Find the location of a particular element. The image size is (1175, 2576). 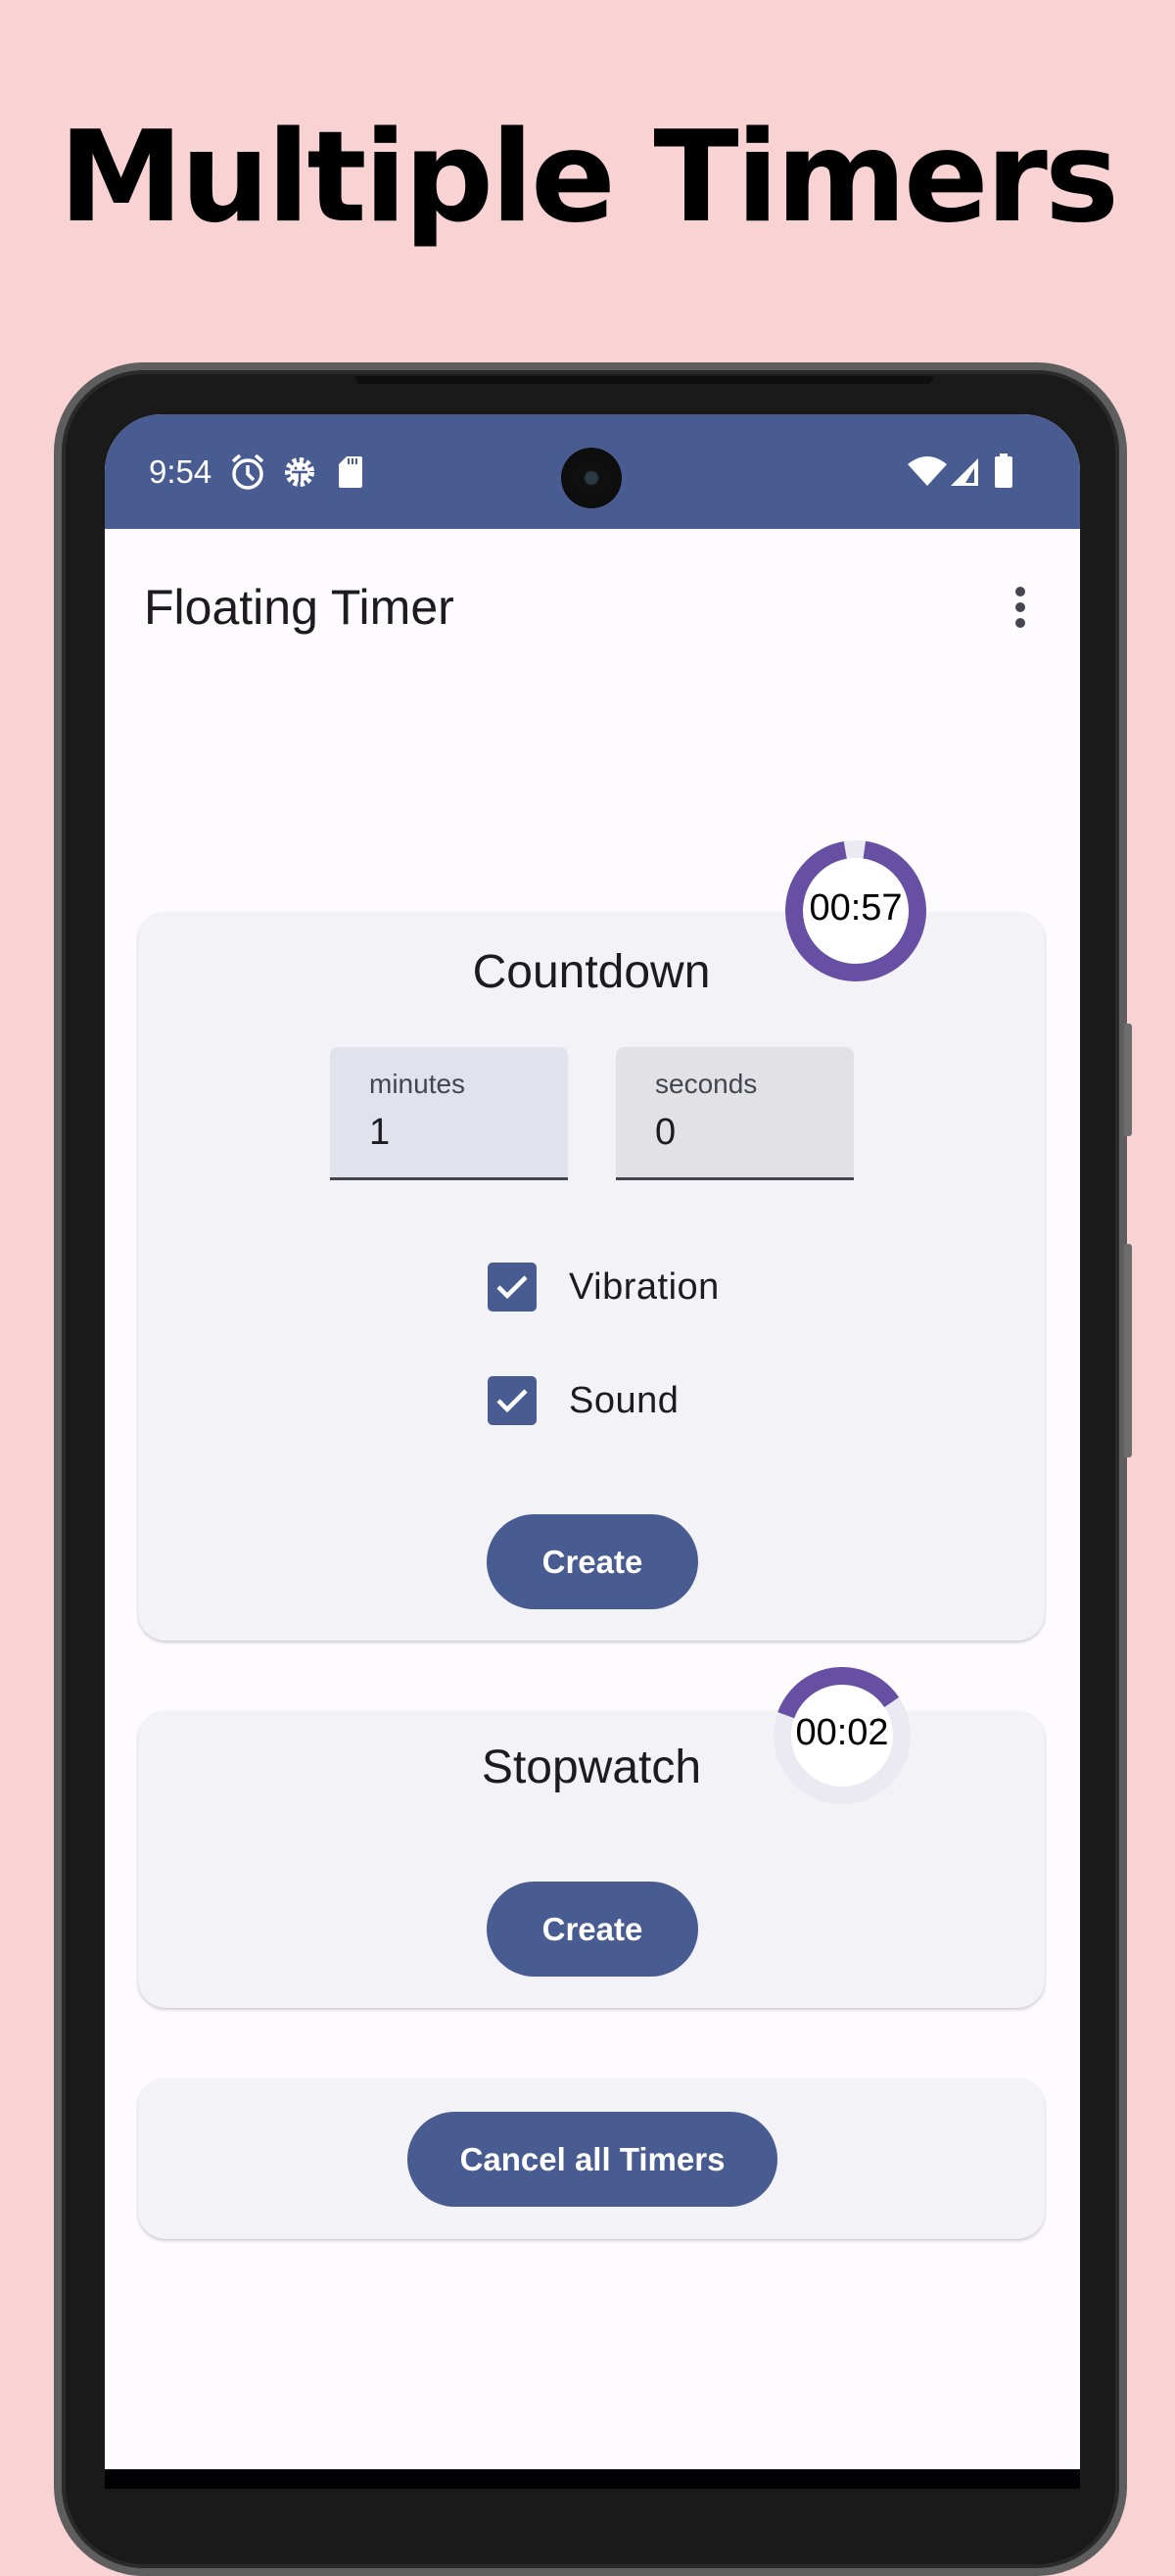

status-time: 9:54 is located at coordinates (180, 471).